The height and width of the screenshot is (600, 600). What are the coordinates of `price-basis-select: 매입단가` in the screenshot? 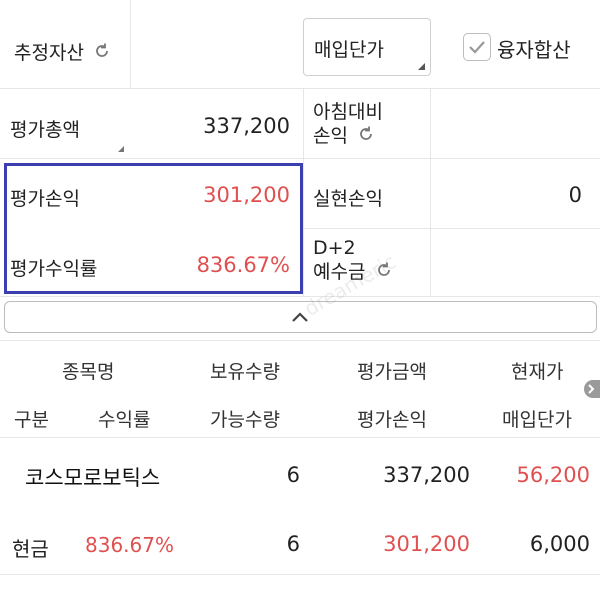 It's located at (367, 47).